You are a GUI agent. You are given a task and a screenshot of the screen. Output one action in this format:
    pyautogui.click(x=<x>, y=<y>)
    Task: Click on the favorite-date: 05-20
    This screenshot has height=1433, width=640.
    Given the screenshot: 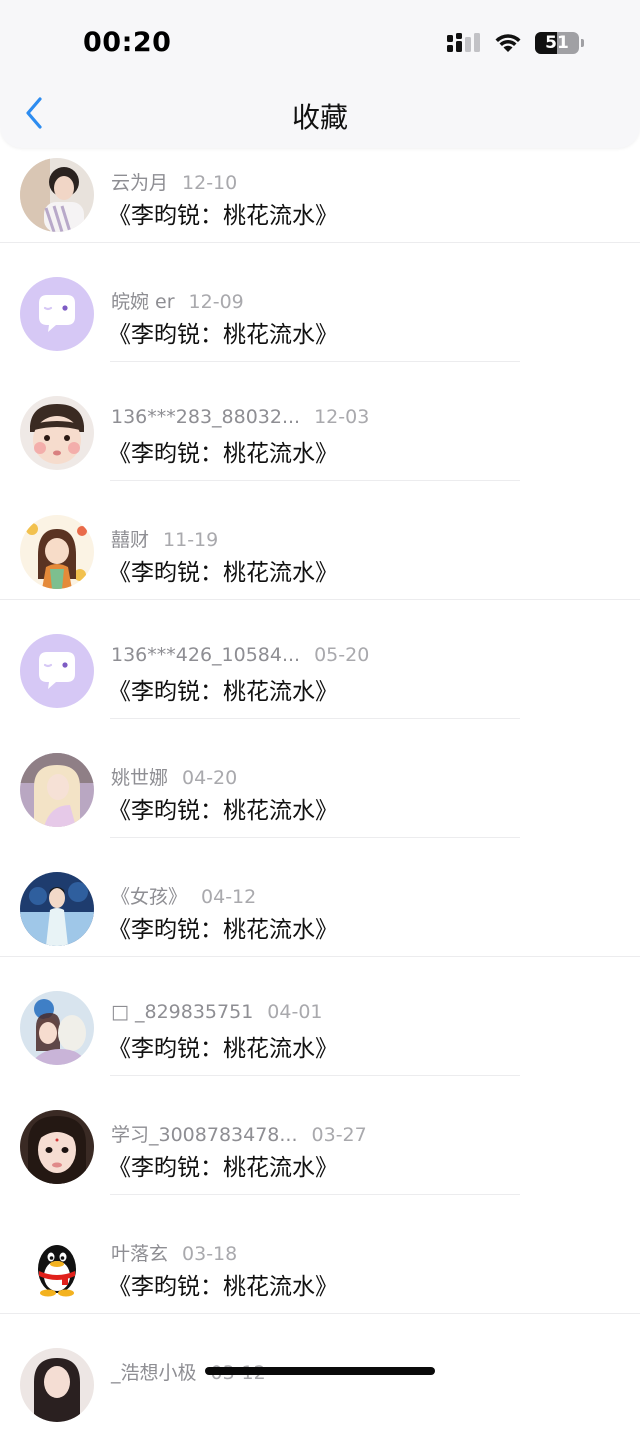 What is the action you would take?
    pyautogui.click(x=342, y=655)
    